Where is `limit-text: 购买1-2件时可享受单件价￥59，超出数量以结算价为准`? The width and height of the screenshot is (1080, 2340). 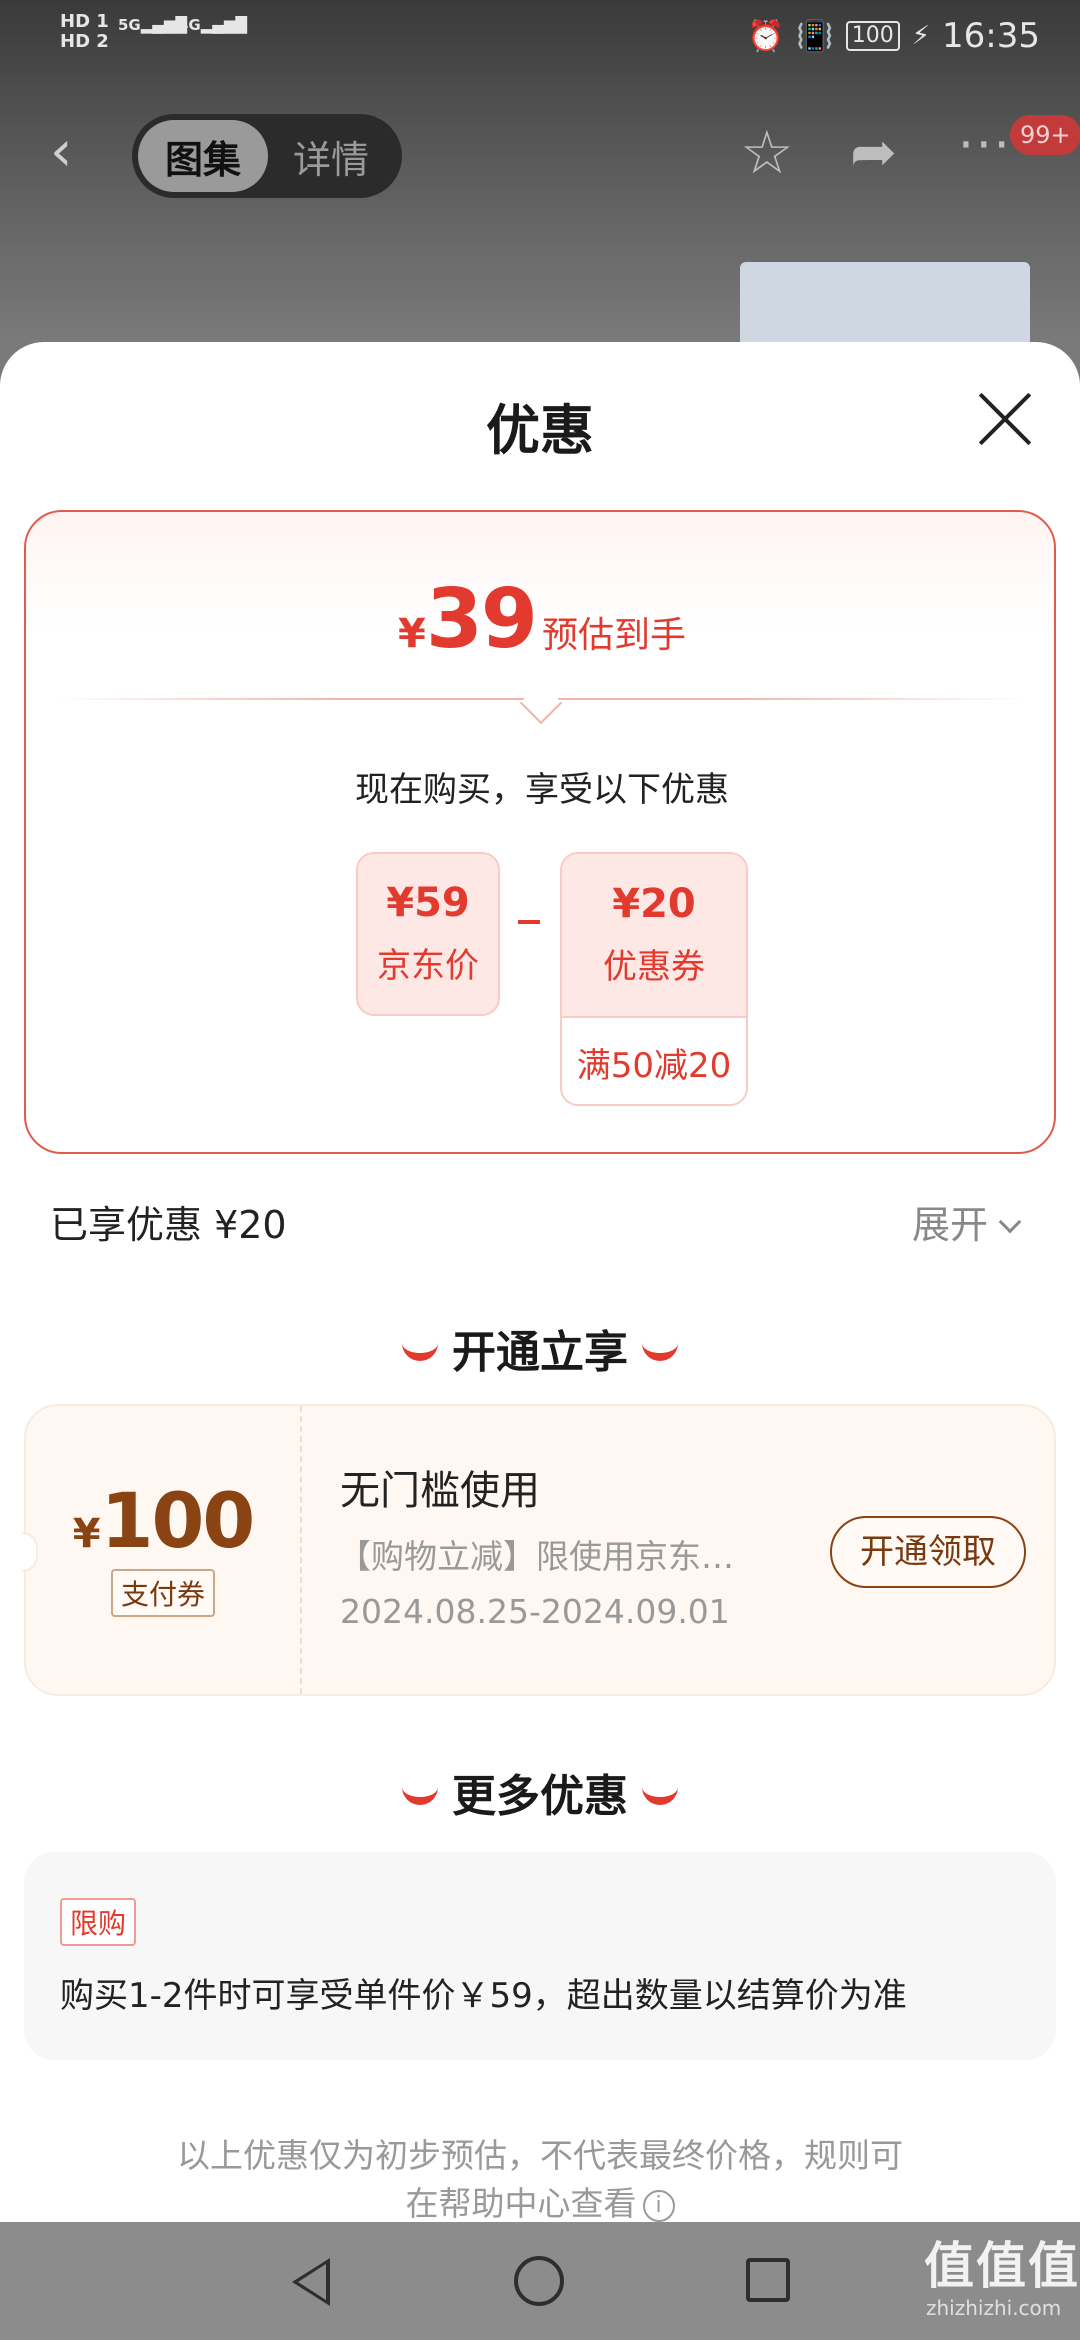
limit-text: 购买1-2件时可享受单件价￥59，超出数量以结算价为准 is located at coordinates (483, 1996).